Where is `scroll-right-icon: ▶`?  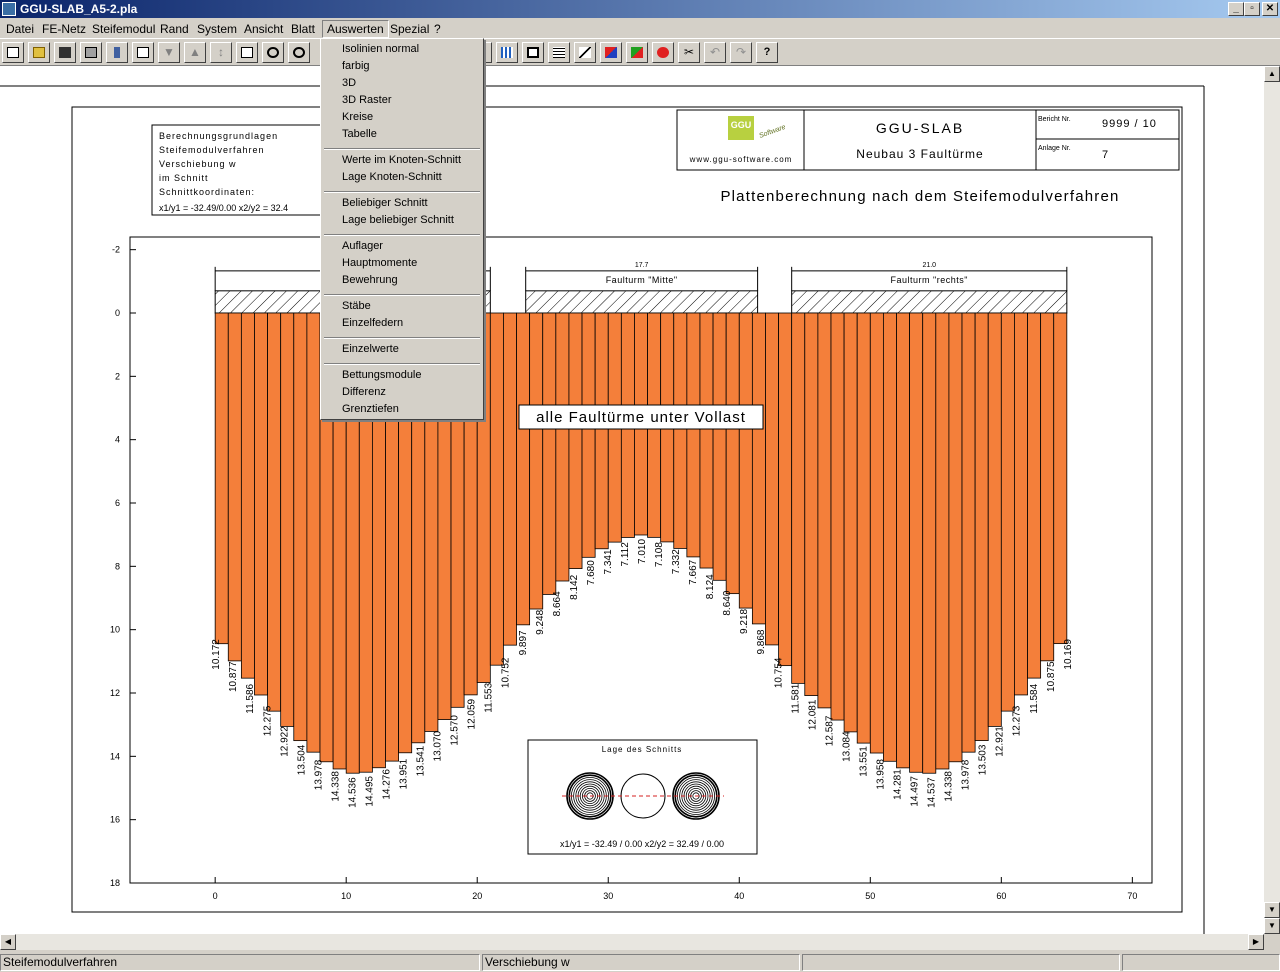
scroll-right-icon: ▶ is located at coordinates (1256, 942).